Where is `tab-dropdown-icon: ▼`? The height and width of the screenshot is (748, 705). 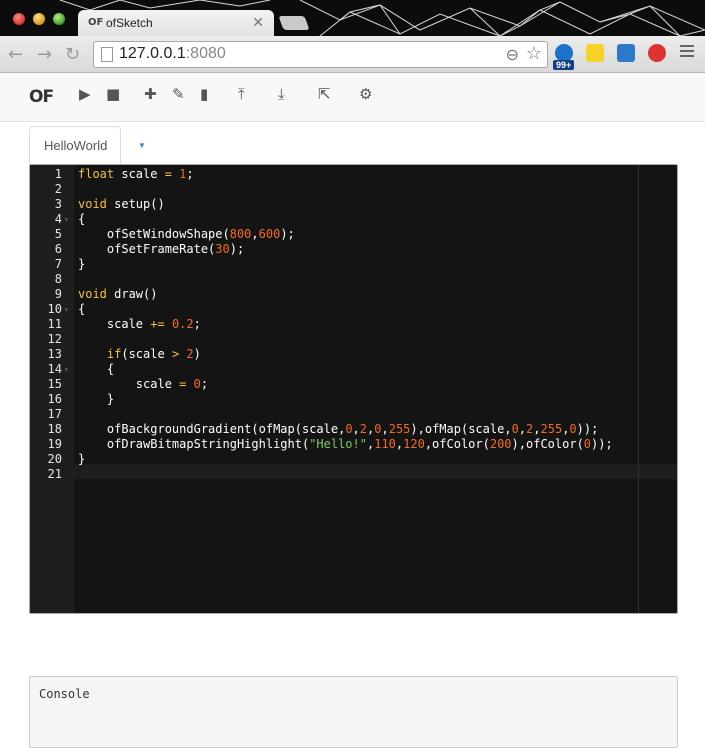
tab-dropdown-icon: ▼ is located at coordinates (142, 145).